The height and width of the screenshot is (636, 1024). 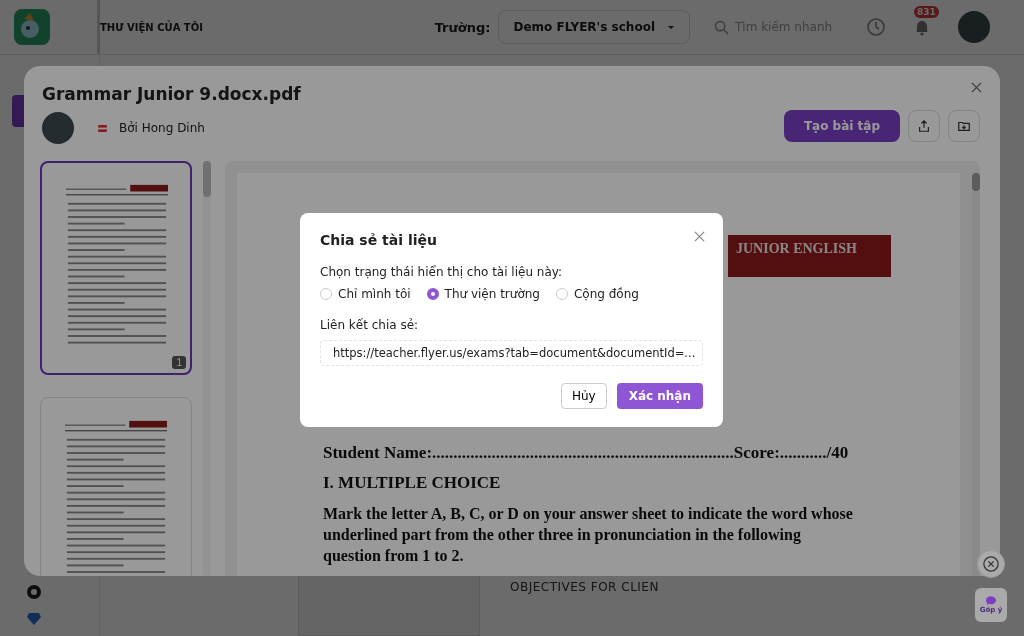 I want to click on history-icon, so click(x=876, y=27).